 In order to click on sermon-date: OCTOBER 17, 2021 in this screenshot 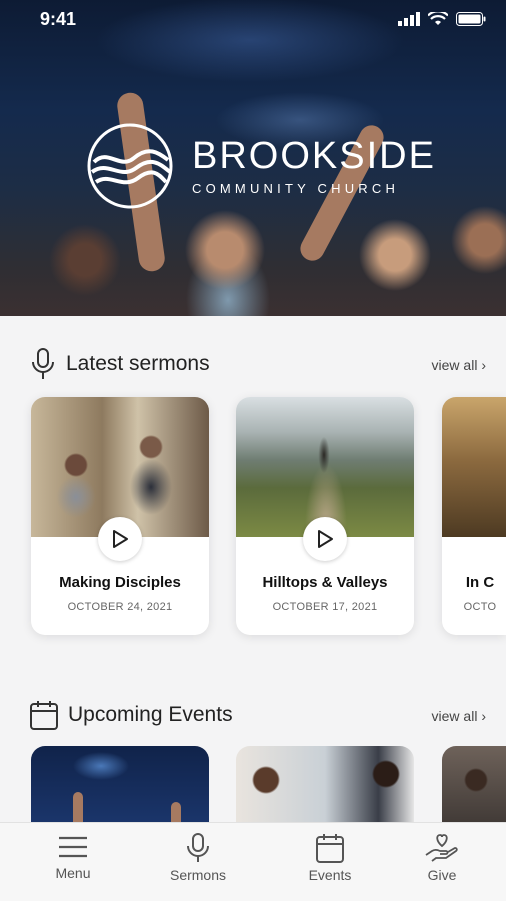, I will do `click(325, 607)`.